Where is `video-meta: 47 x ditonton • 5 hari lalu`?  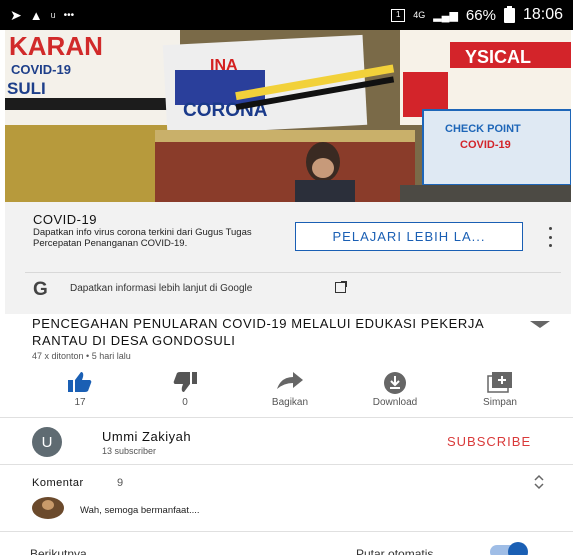
video-meta: 47 x ditonton • 5 hari lalu is located at coordinates (81, 356).